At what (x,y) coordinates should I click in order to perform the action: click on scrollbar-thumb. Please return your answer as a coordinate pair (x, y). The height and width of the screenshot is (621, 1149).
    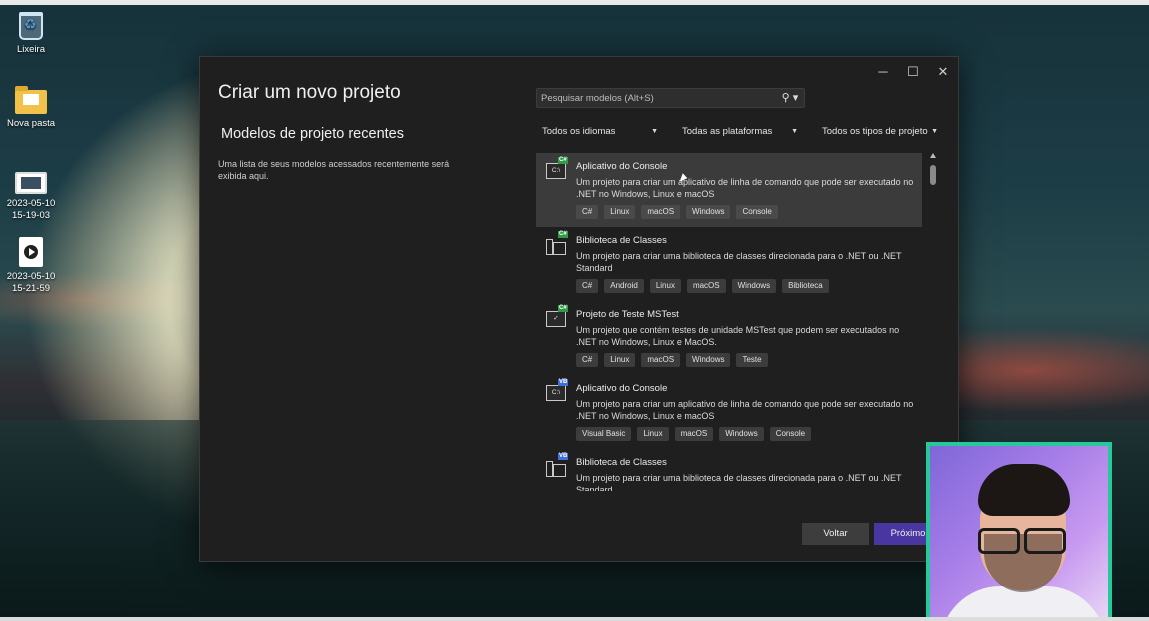
    Looking at the image, I should click on (933, 175).